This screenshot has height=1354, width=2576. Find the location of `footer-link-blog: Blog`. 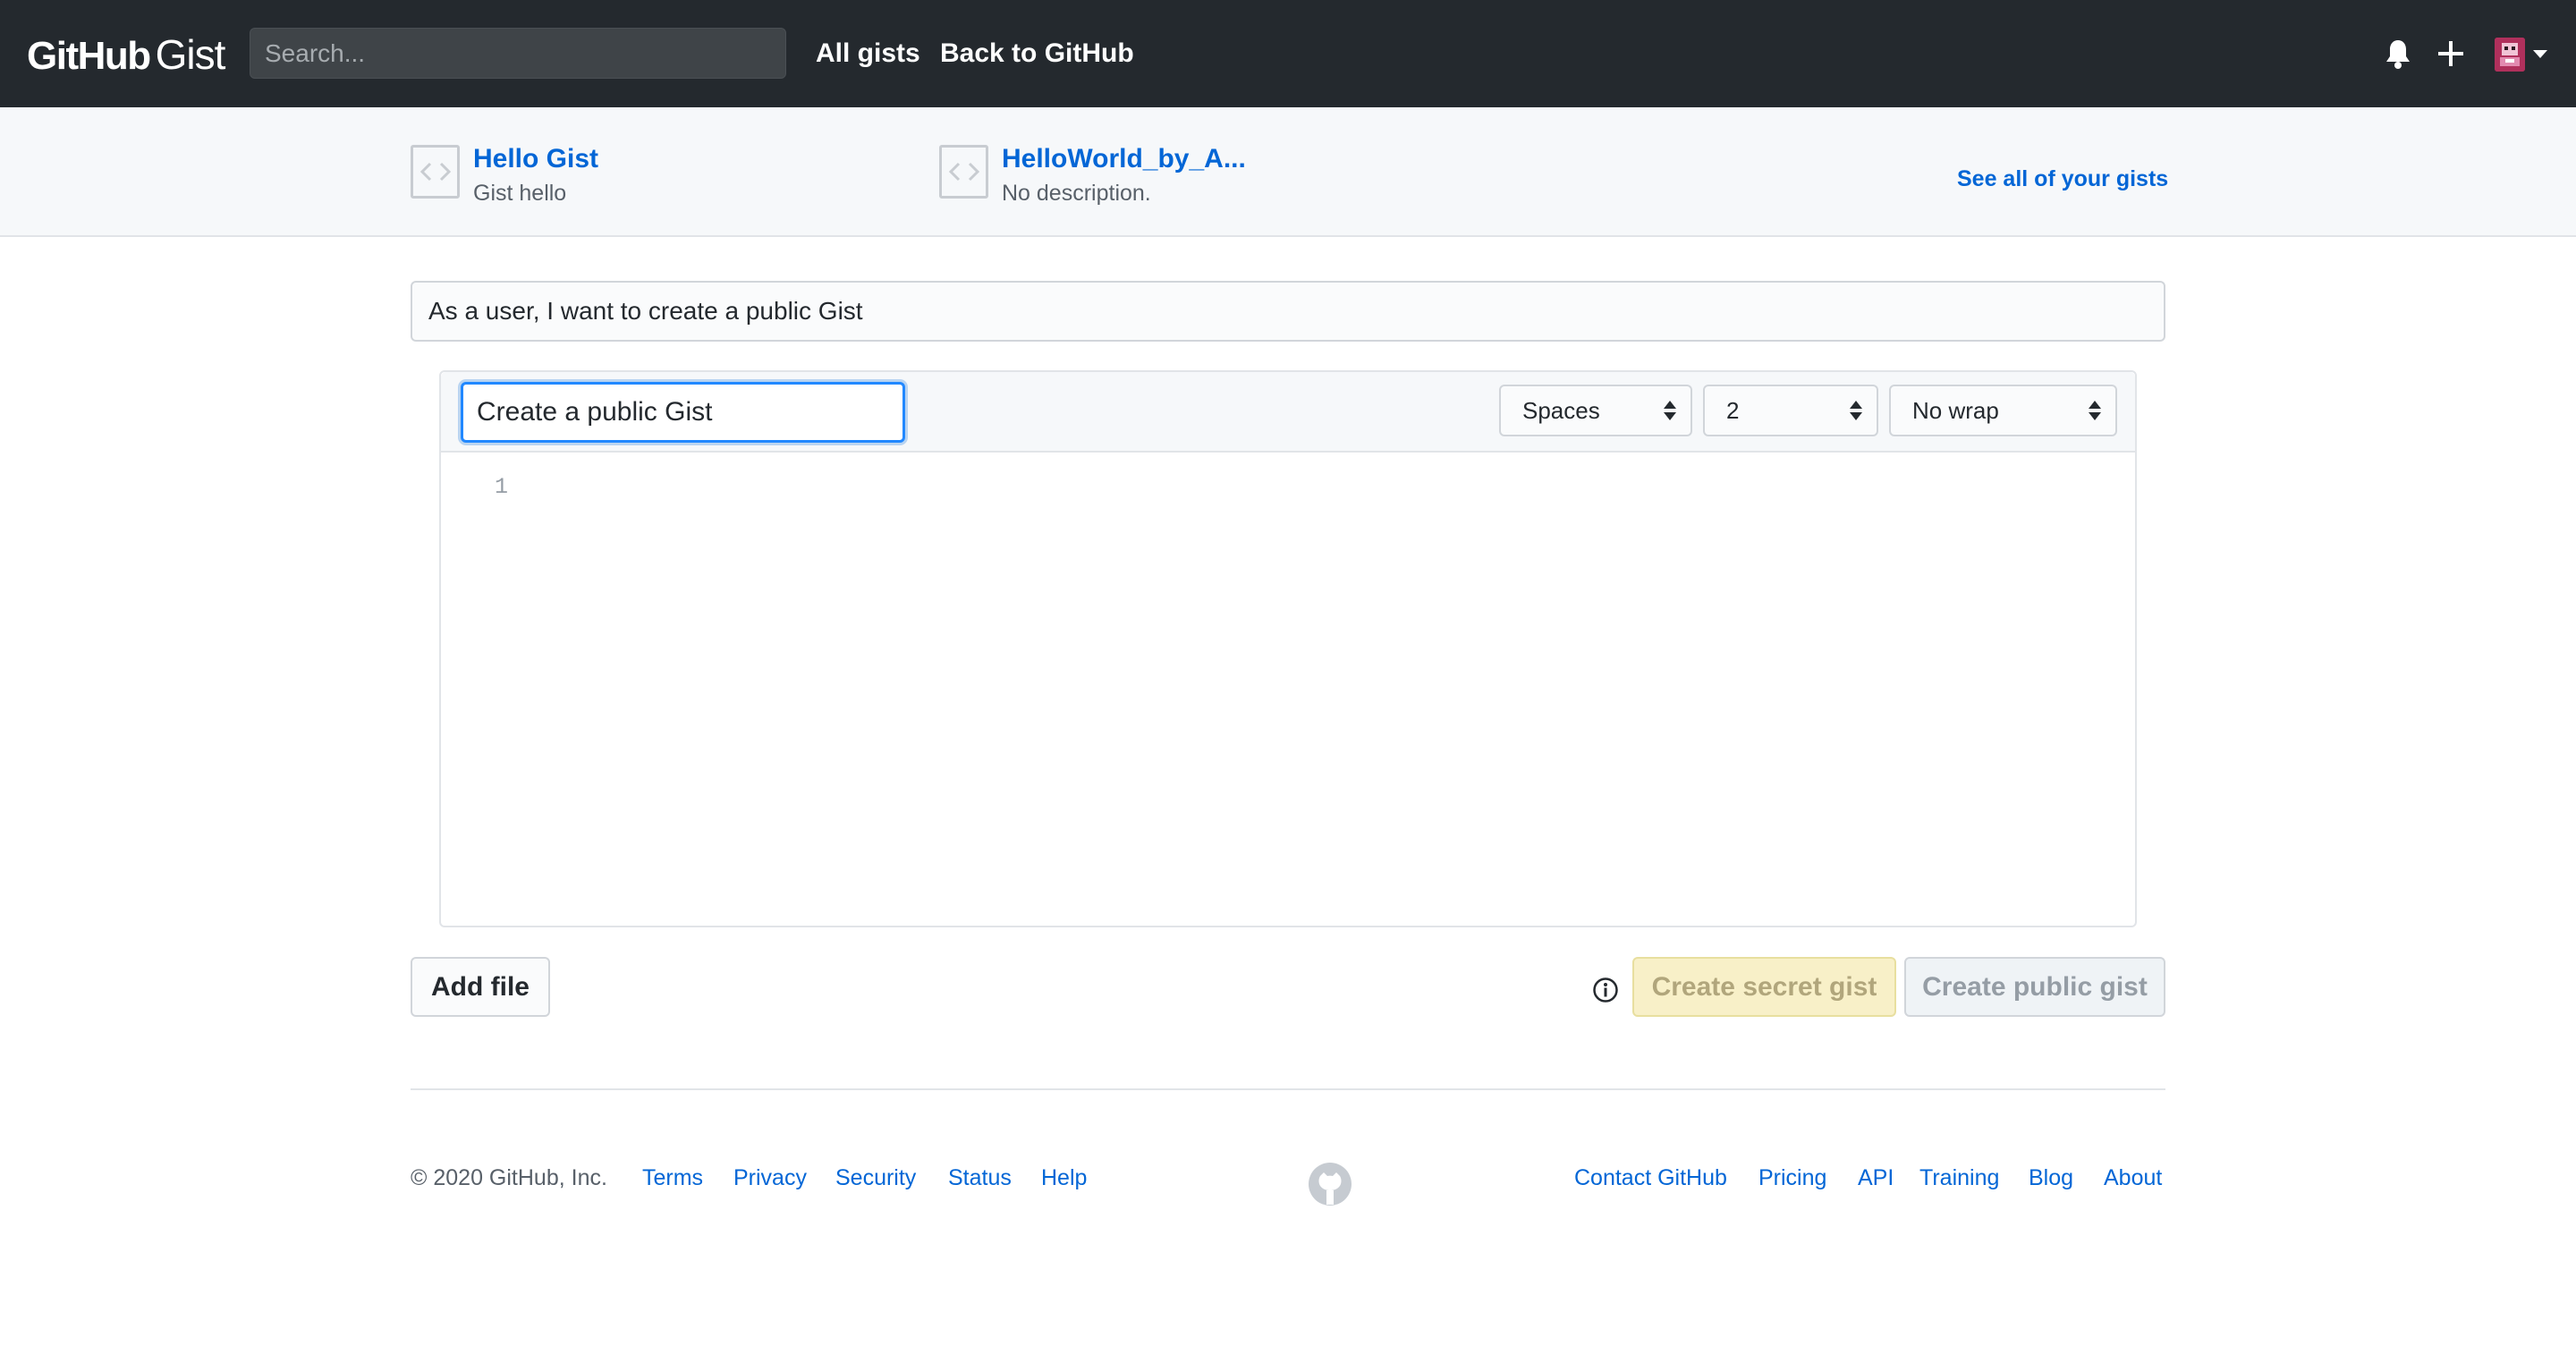

footer-link-blog: Blog is located at coordinates (2051, 1178).